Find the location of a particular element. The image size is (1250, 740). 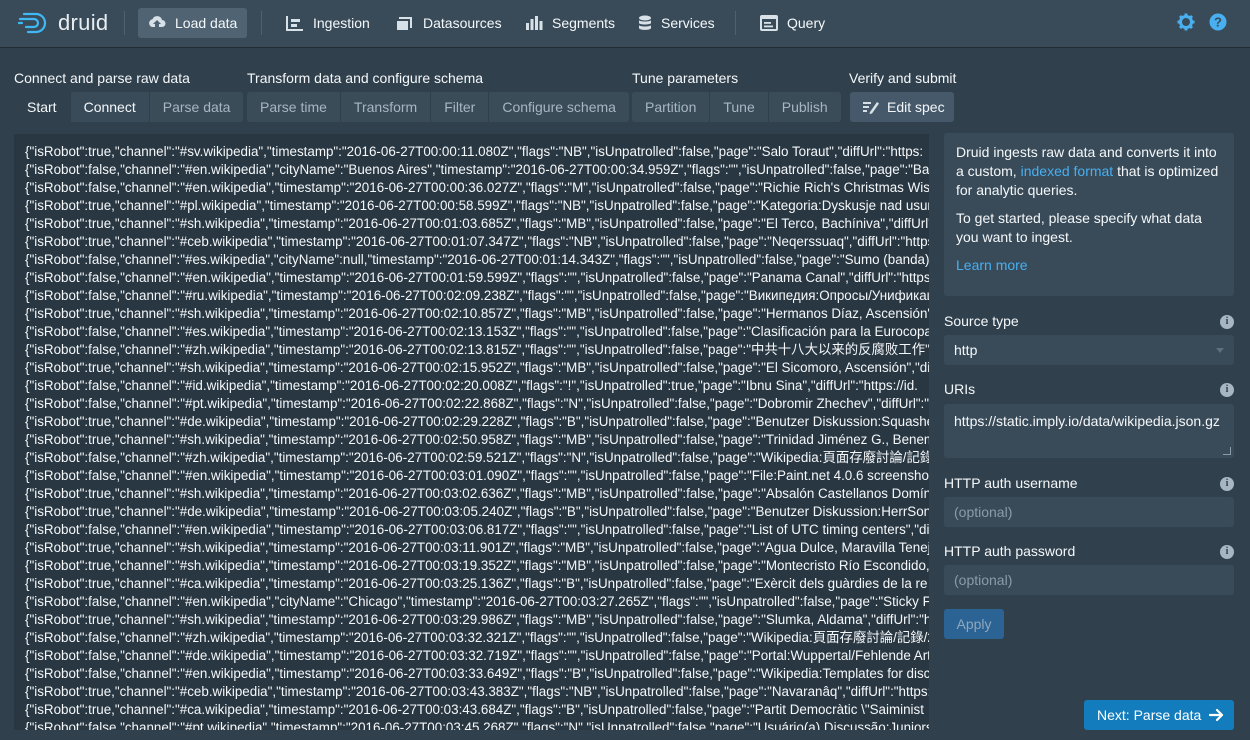

source-type-select: http is located at coordinates (1089, 350).